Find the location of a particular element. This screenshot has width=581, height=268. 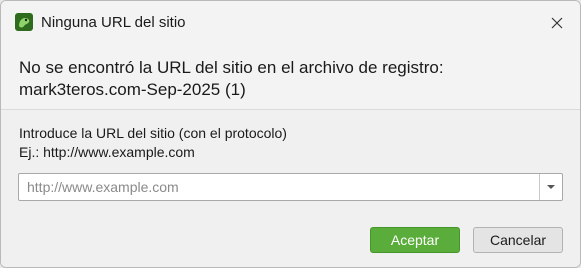

site-url-combobox is located at coordinates (290, 187).